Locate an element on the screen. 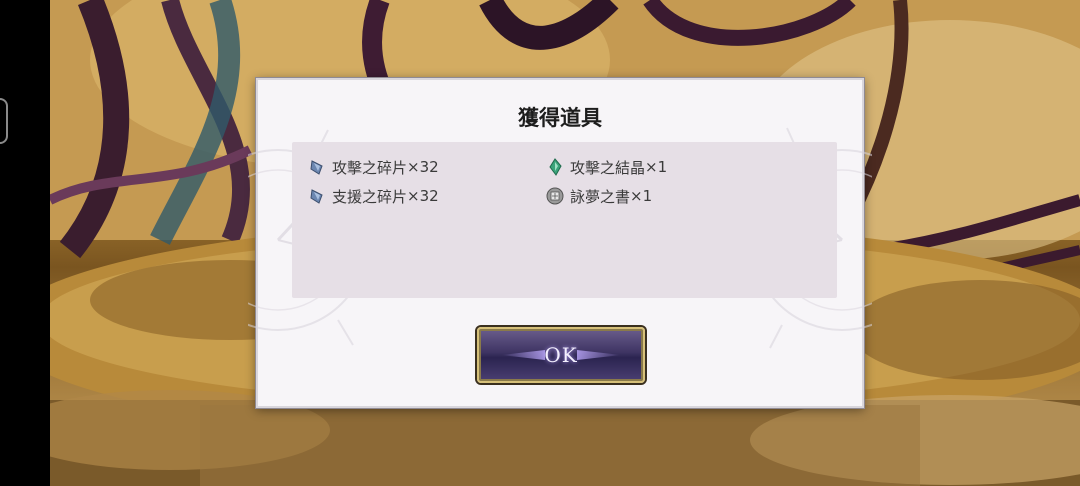  item-name: 攻擊之結晶 is located at coordinates (608, 167).